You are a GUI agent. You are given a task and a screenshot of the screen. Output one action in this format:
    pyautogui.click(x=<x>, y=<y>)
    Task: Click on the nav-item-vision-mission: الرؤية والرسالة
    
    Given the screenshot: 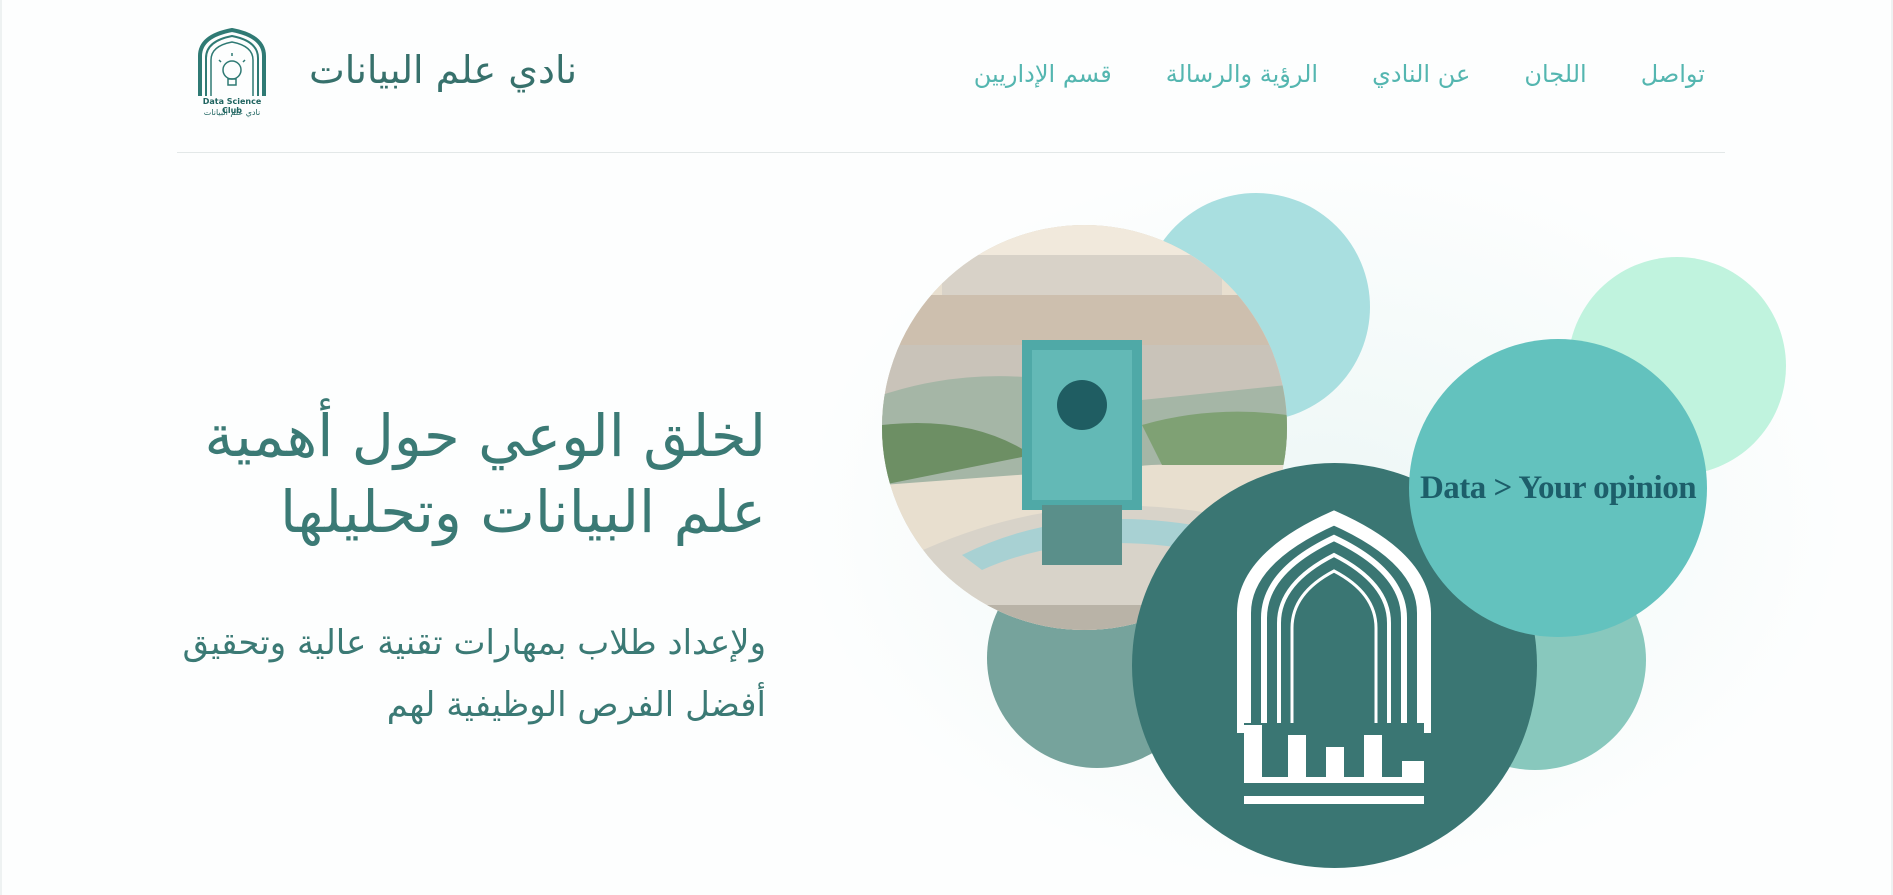 What is the action you would take?
    pyautogui.click(x=1242, y=74)
    